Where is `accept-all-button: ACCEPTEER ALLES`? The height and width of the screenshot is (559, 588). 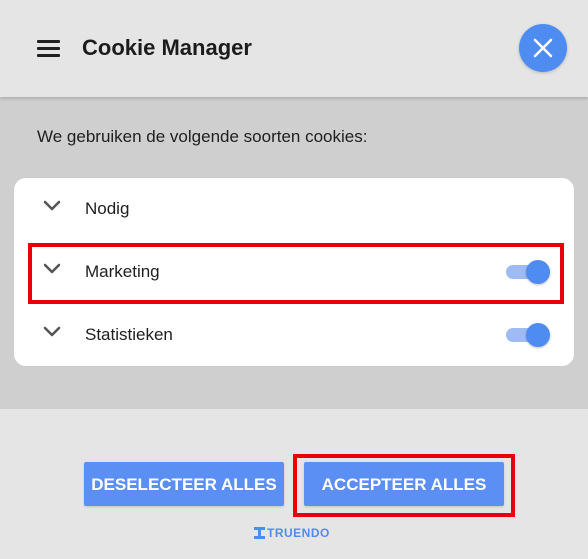
accept-all-button: ACCEPTEER ALLES is located at coordinates (404, 484).